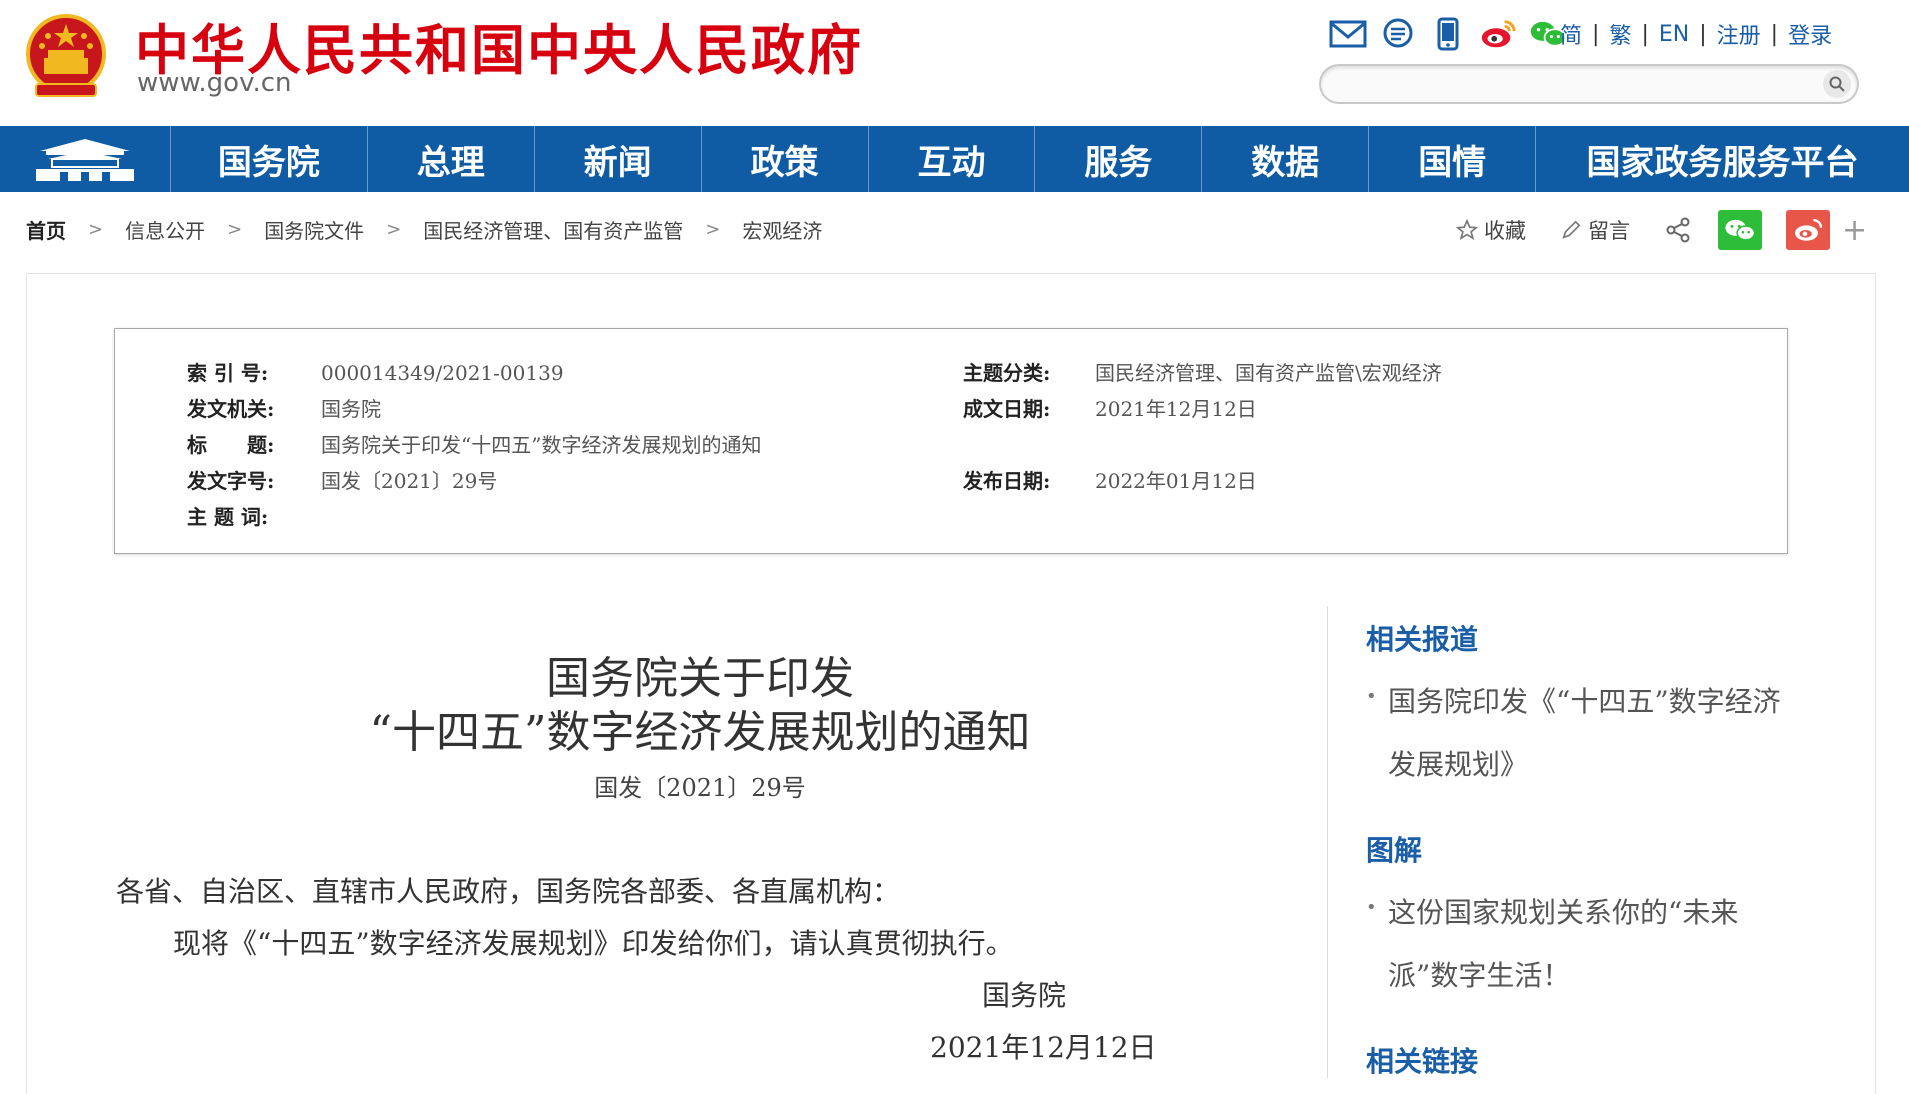 The height and width of the screenshot is (1094, 1909). Describe the element at coordinates (1808, 230) in the screenshot. I see `weibo-share-button` at that location.